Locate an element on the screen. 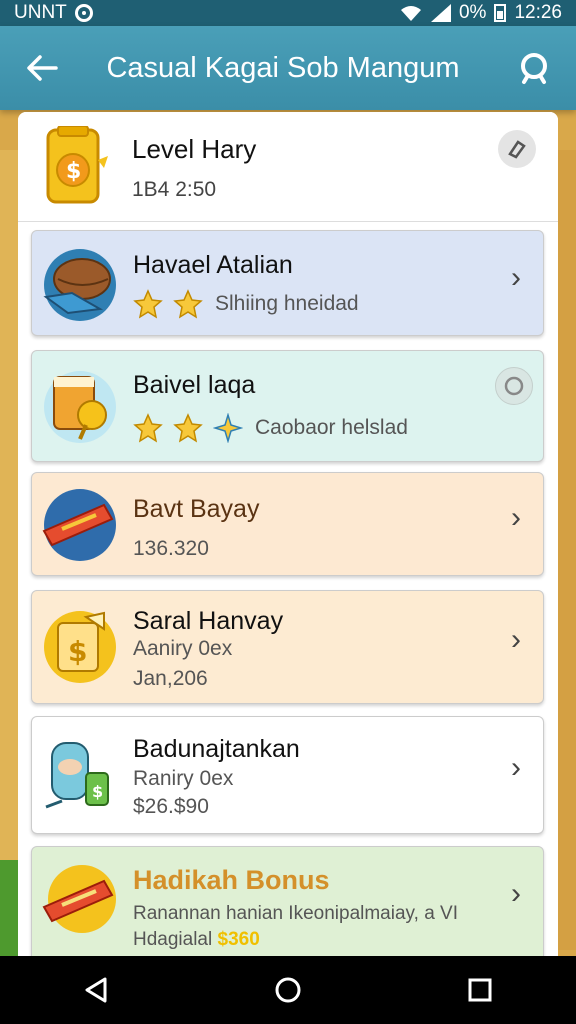 The width and height of the screenshot is (576, 1024). shield-icon is located at coordinates (517, 149).